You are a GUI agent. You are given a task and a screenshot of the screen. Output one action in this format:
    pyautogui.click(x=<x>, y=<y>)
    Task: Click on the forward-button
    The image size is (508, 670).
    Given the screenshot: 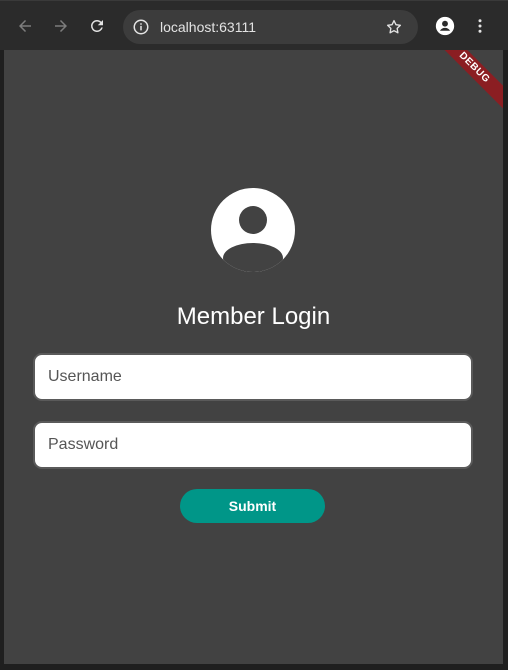 What is the action you would take?
    pyautogui.click(x=61, y=26)
    